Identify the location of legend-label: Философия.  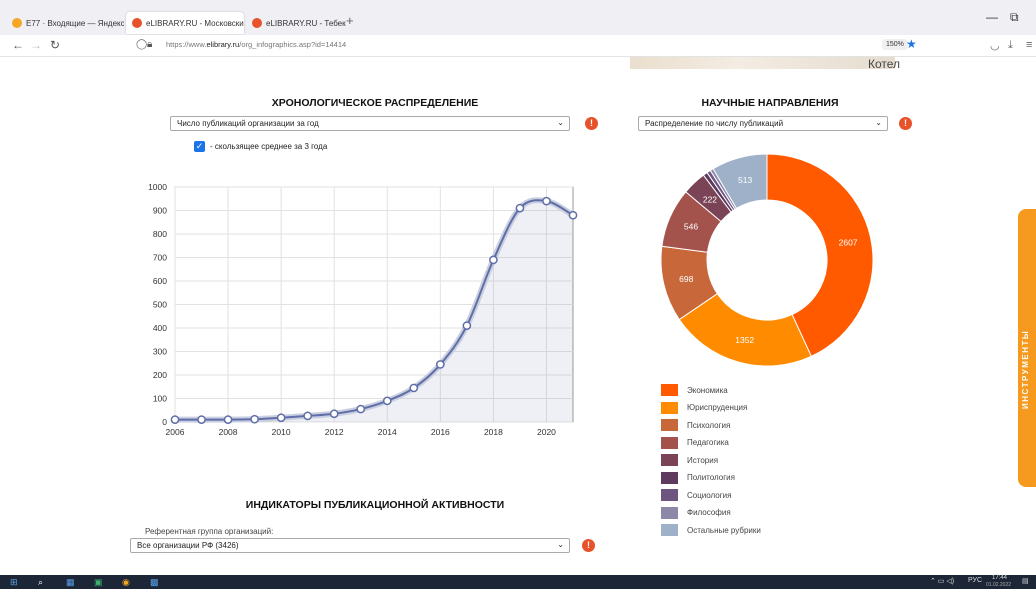
(709, 512).